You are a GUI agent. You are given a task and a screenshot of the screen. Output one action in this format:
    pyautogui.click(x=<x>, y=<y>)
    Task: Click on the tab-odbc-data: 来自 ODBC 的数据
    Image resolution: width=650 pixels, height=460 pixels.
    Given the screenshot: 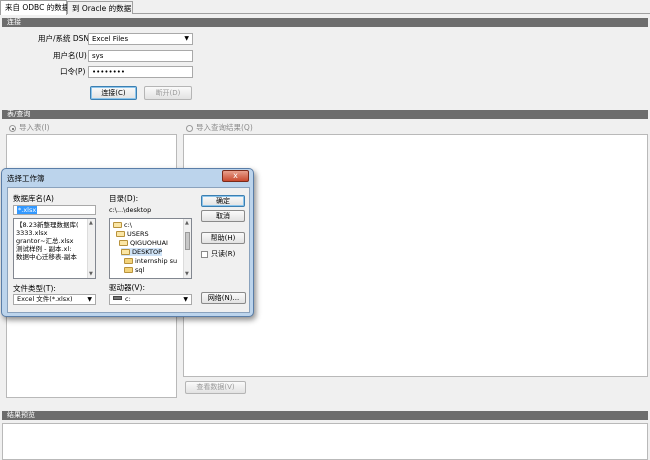 What is the action you would take?
    pyautogui.click(x=34, y=7)
    